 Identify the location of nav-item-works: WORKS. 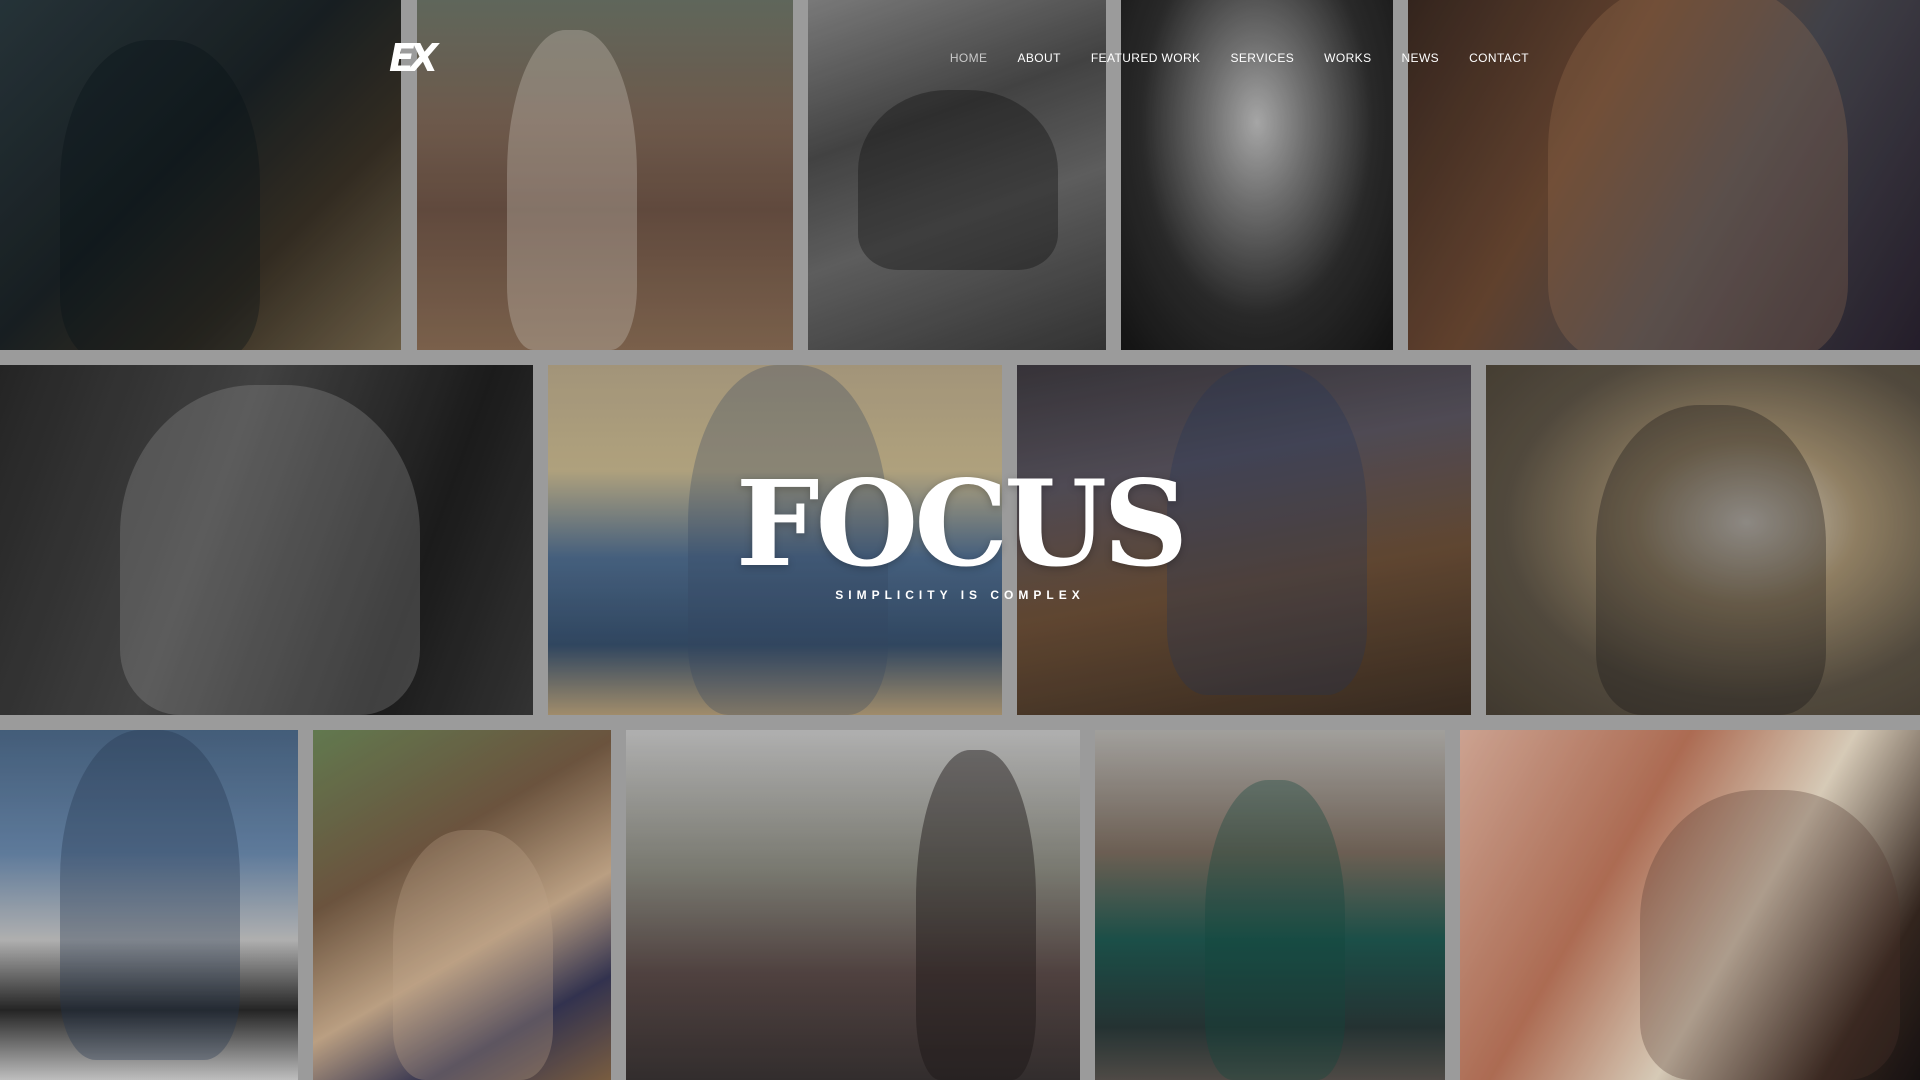
(1347, 58).